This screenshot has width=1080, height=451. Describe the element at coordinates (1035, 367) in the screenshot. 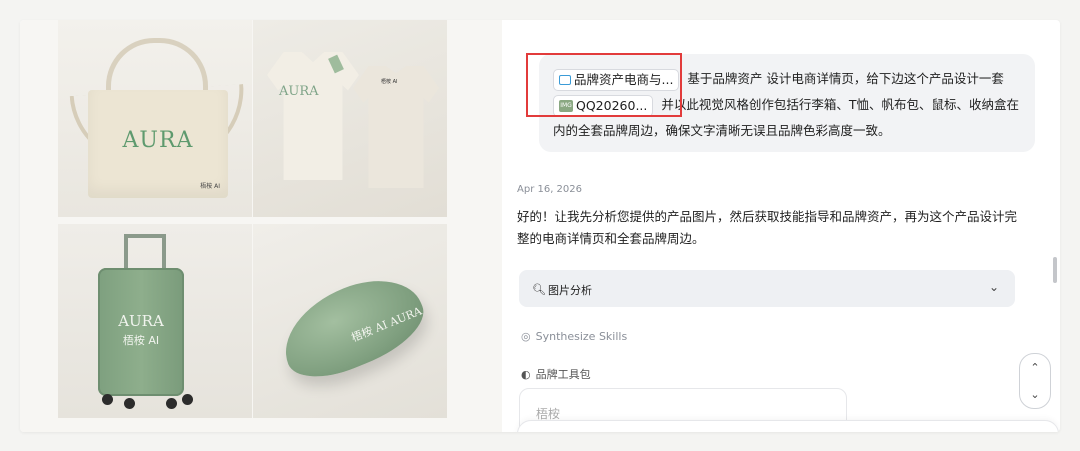

I see `scroll-up-button: ⌃` at that location.